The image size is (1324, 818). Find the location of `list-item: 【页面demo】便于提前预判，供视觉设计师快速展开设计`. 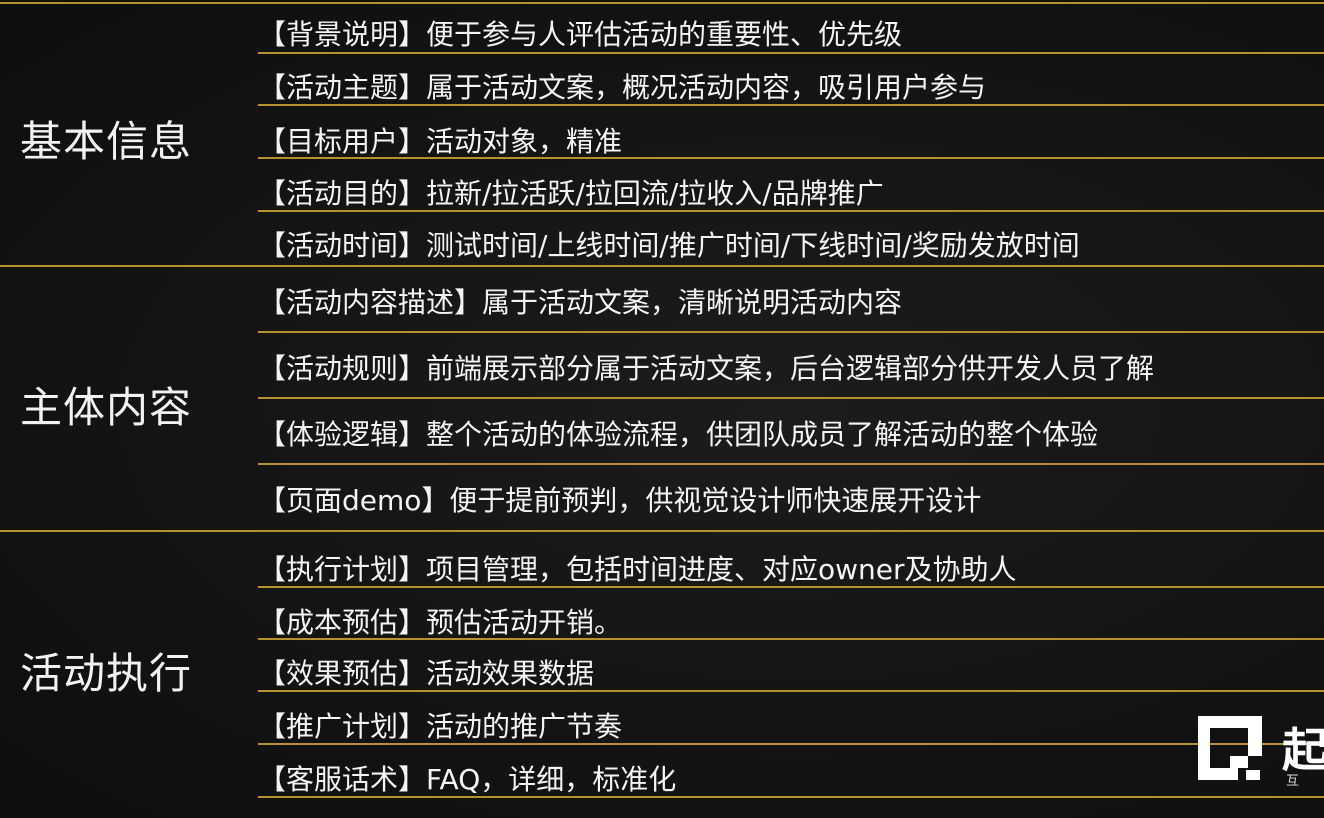

list-item: 【页面demo】便于提前预判，供视觉设计师快速展开设计 is located at coordinates (620, 500).